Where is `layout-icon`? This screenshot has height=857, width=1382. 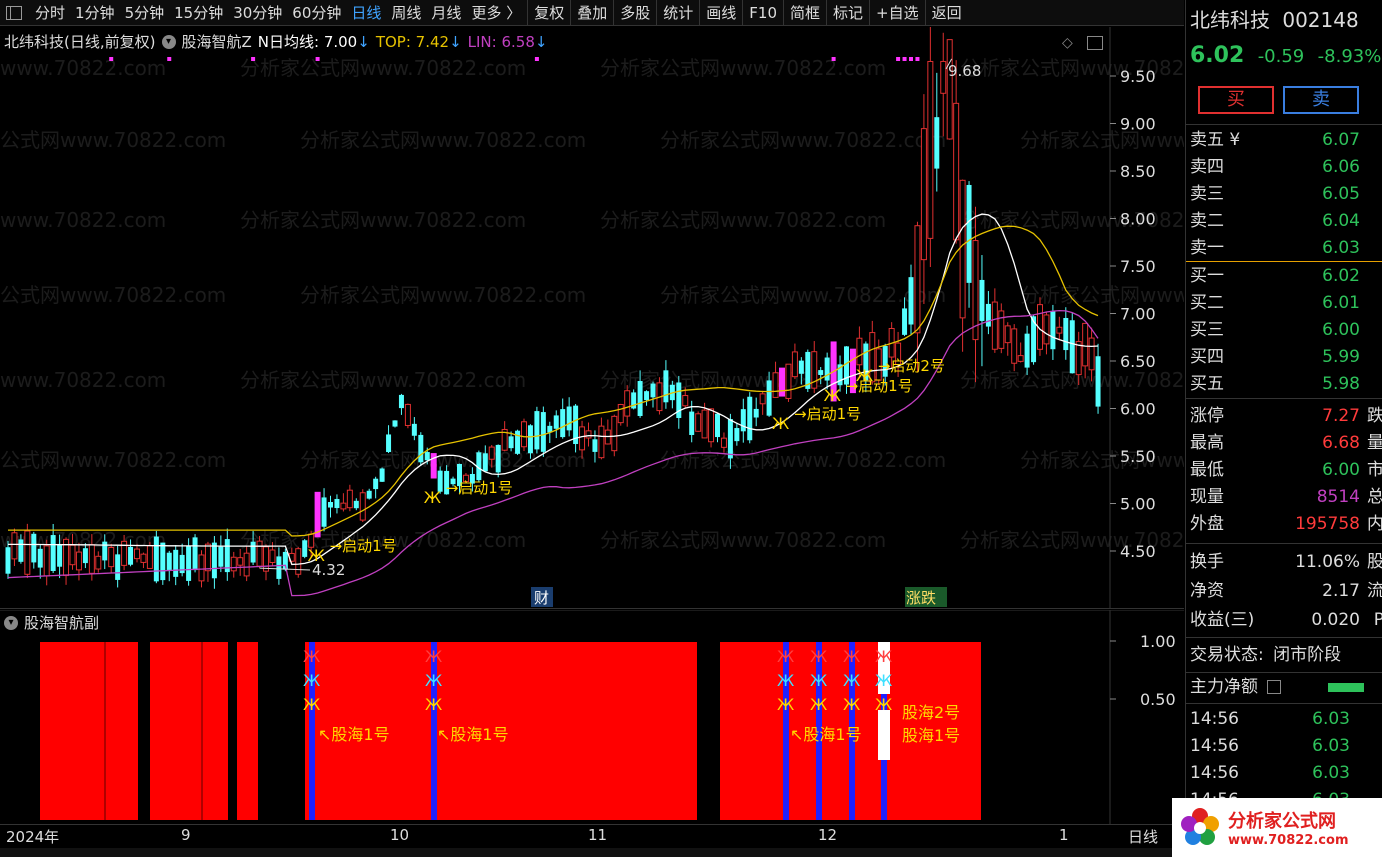 layout-icon is located at coordinates (1095, 43).